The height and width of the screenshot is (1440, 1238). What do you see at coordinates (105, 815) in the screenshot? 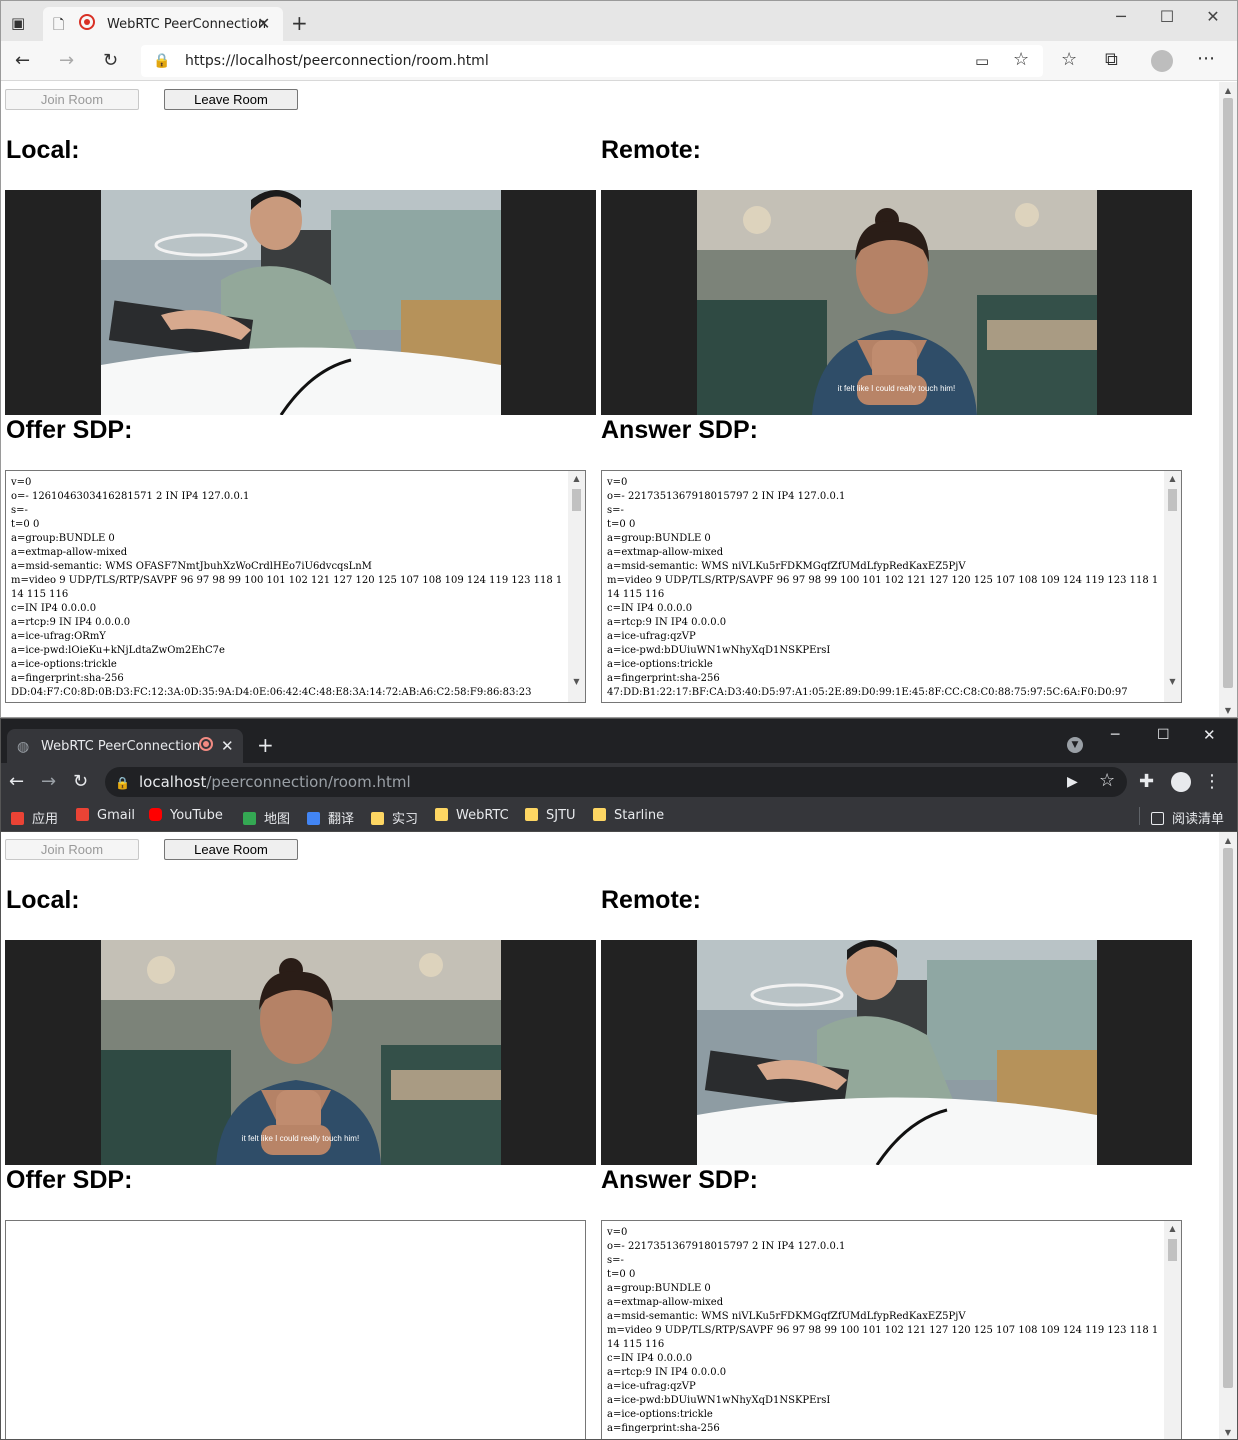
I see `bookmark-gmail: Gmail` at bounding box center [105, 815].